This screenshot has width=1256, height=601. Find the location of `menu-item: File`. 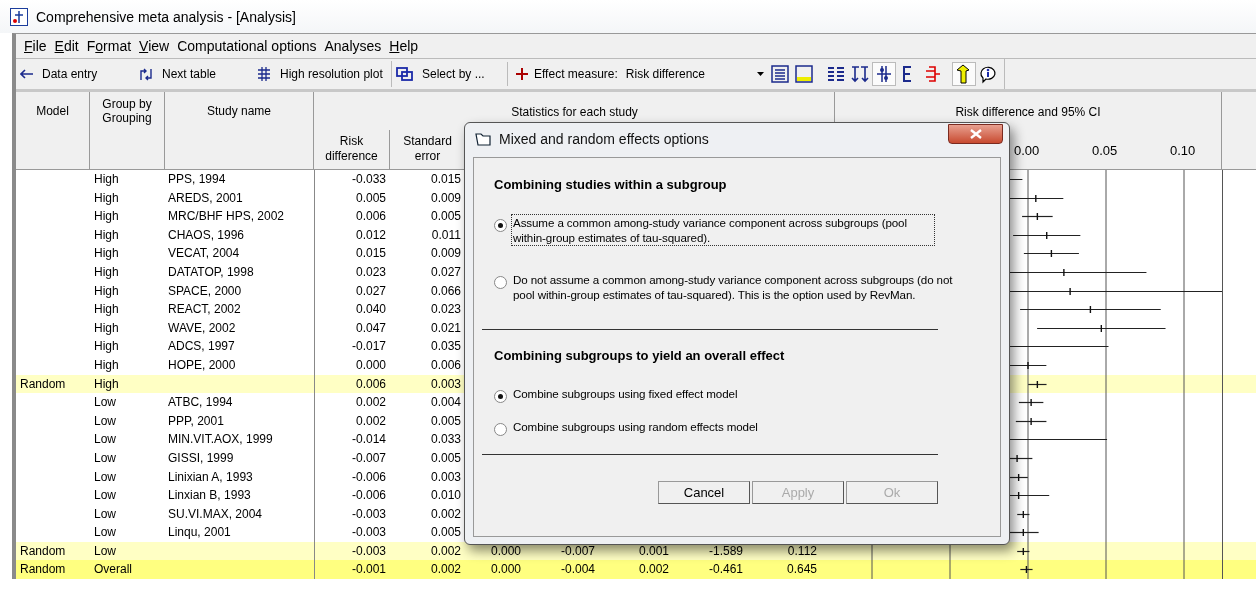

menu-item: File is located at coordinates (35, 46).